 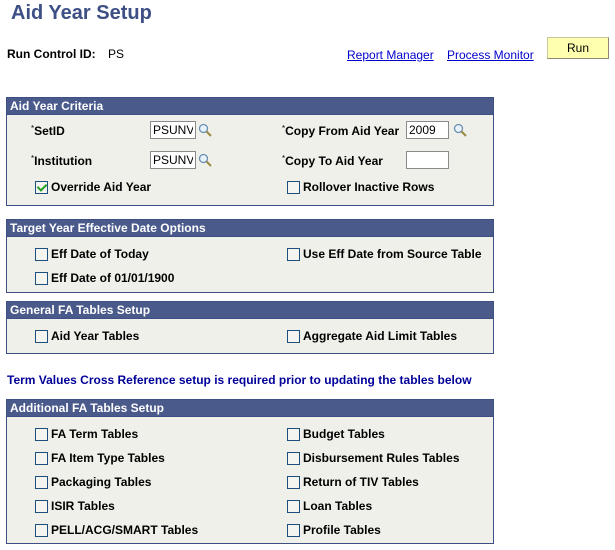 I want to click on run-button: Run, so click(x=578, y=48).